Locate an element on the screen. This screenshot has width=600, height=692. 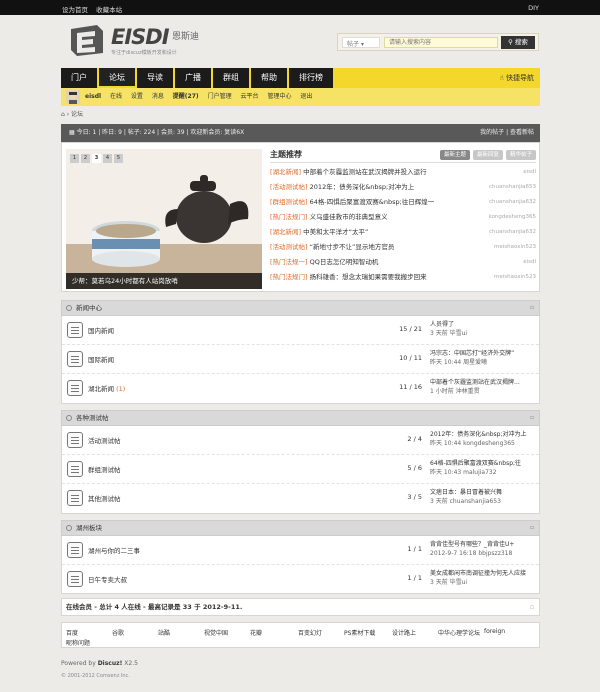
friend-link: foreign is located at coordinates (494, 631).